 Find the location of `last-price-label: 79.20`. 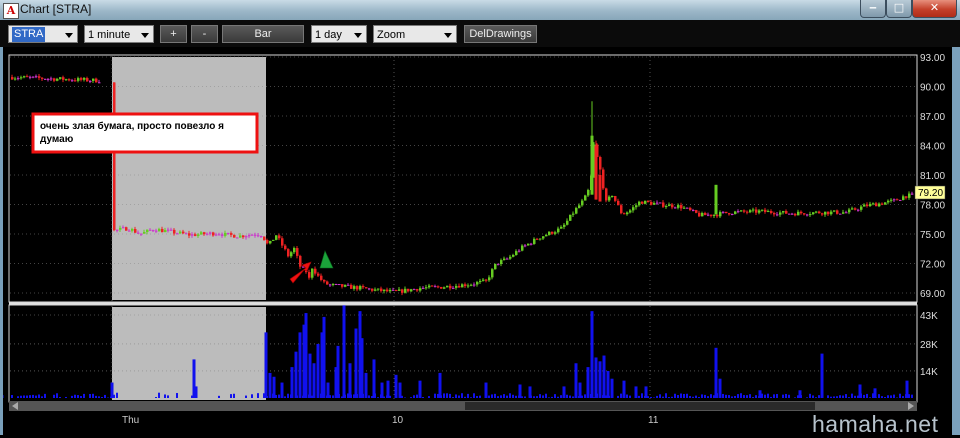

last-price-label: 79.20 is located at coordinates (930, 192).